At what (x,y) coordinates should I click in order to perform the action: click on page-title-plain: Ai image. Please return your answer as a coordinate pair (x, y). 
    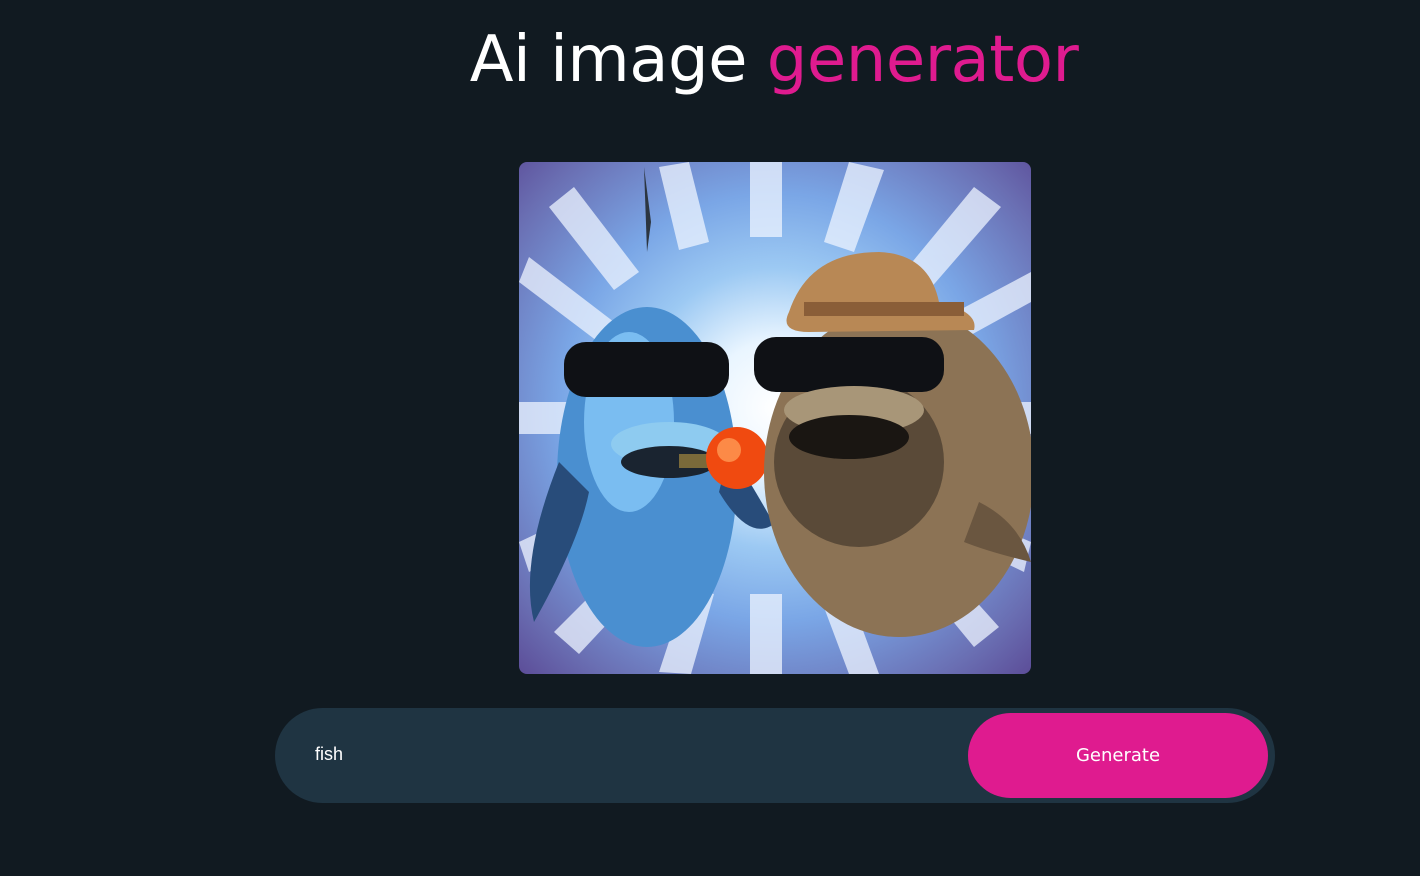
    Looking at the image, I should click on (608, 60).